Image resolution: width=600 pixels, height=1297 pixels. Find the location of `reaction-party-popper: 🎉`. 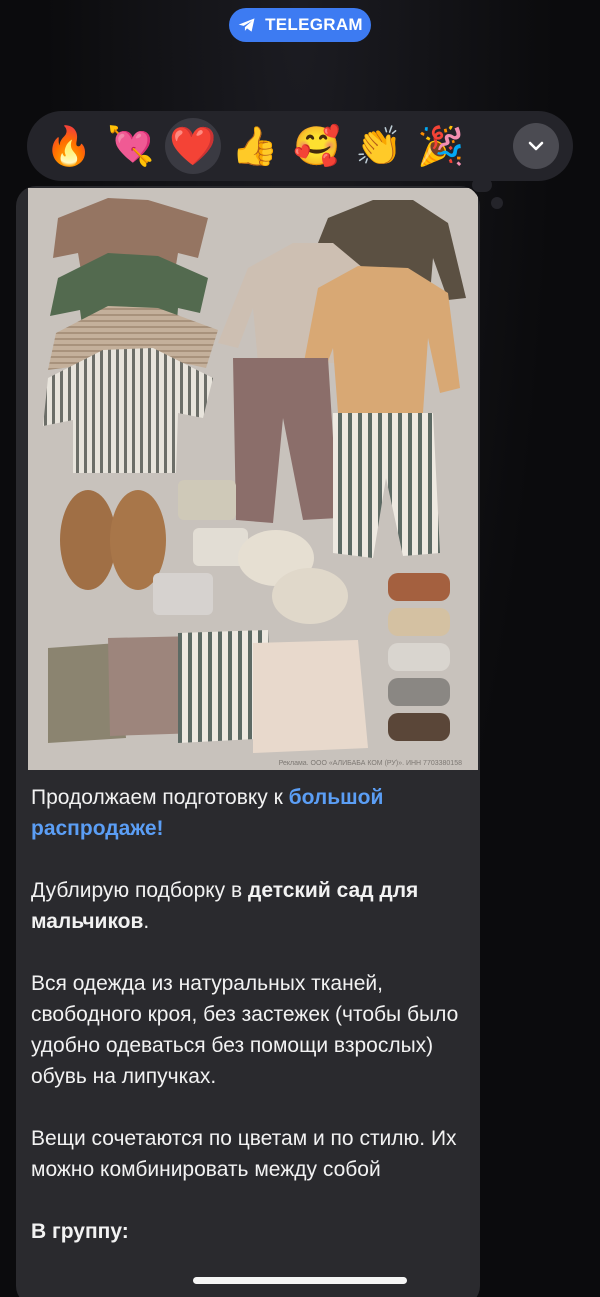

reaction-party-popper: 🎉 is located at coordinates (441, 146).